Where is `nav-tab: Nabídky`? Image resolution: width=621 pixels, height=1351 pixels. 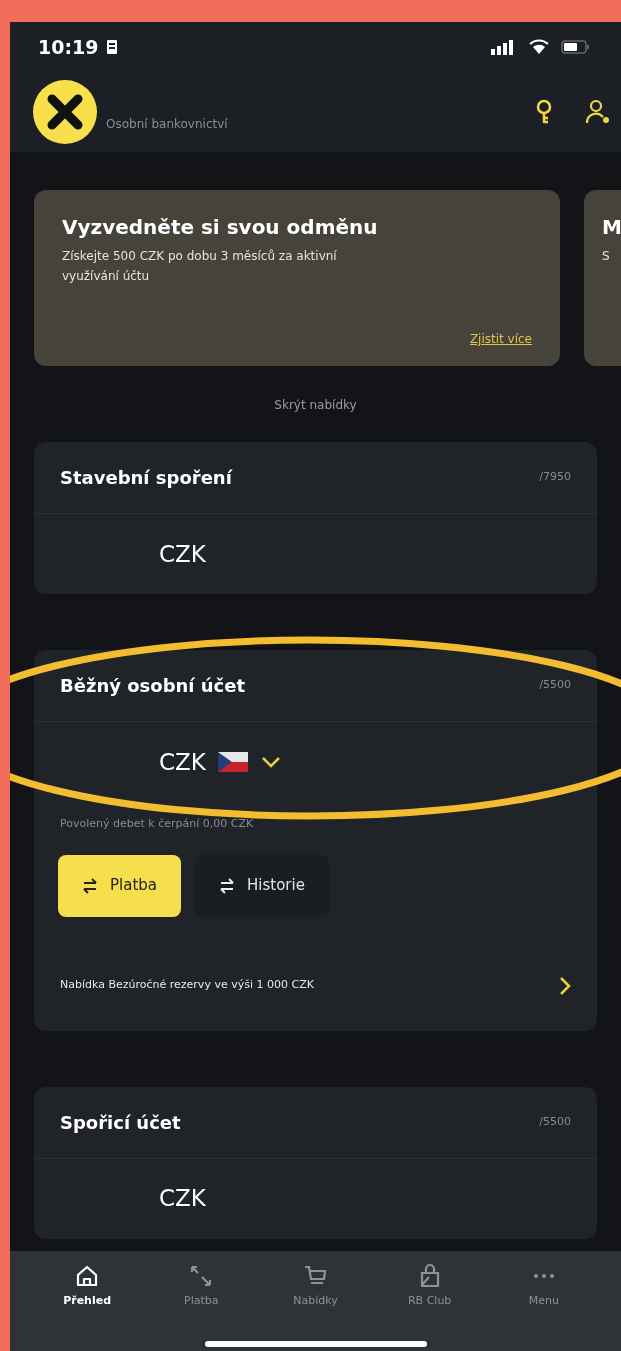
nav-tab: Nabídky is located at coordinates (315, 1286).